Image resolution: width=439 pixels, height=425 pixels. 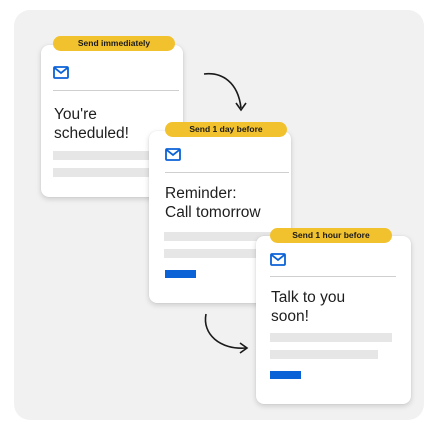 What do you see at coordinates (331, 235) in the screenshot?
I see `send-1-hour-before-badge: Send 1 hour before` at bounding box center [331, 235].